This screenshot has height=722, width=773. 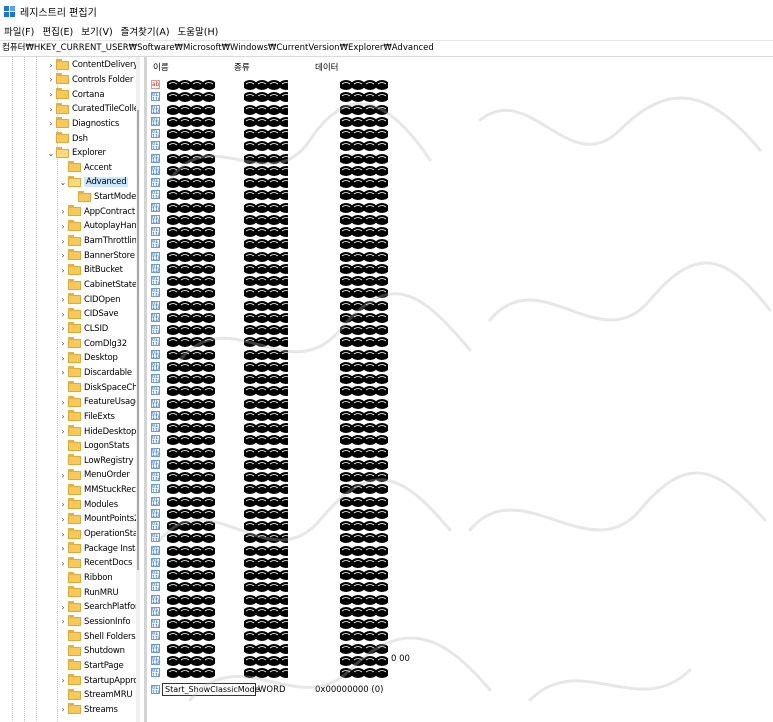 I want to click on tree-node: ⌄ Advanced, so click(x=93, y=182).